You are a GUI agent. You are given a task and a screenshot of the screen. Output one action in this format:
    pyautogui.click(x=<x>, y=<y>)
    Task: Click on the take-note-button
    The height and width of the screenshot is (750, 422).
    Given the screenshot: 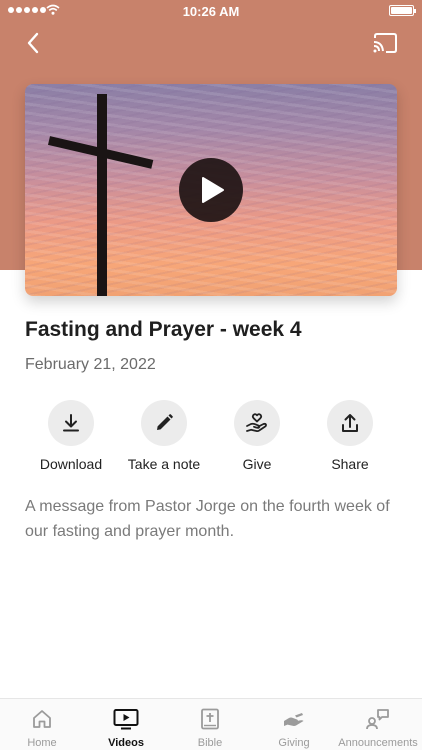 What is the action you would take?
    pyautogui.click(x=164, y=423)
    